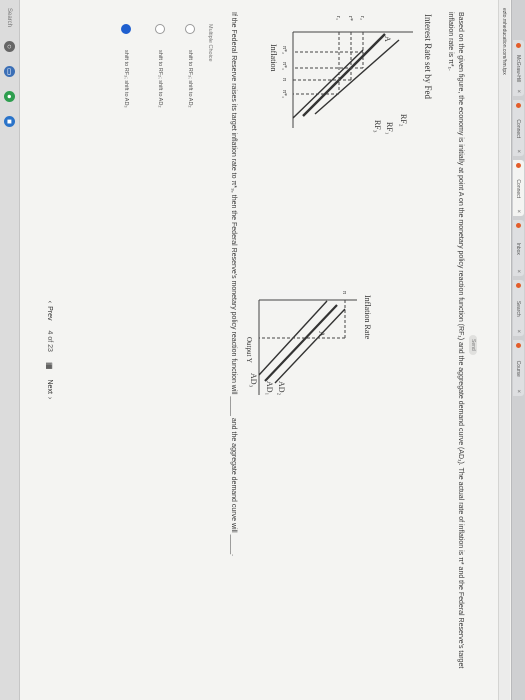  I want to click on page-indicator: 4 of 23, so click(50, 341).